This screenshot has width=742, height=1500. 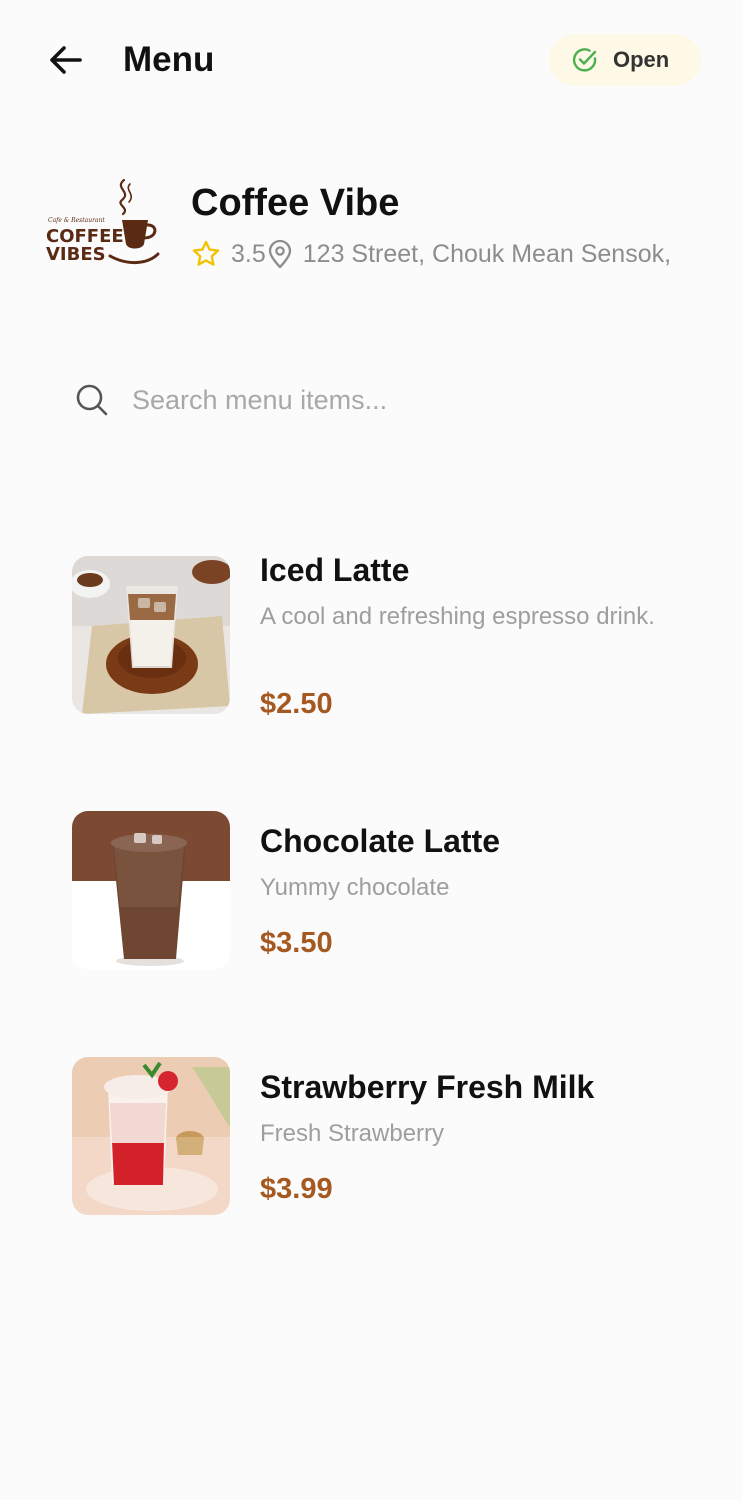 What do you see at coordinates (295, 203) in the screenshot?
I see `shop-name: Coffee Vibe` at bounding box center [295, 203].